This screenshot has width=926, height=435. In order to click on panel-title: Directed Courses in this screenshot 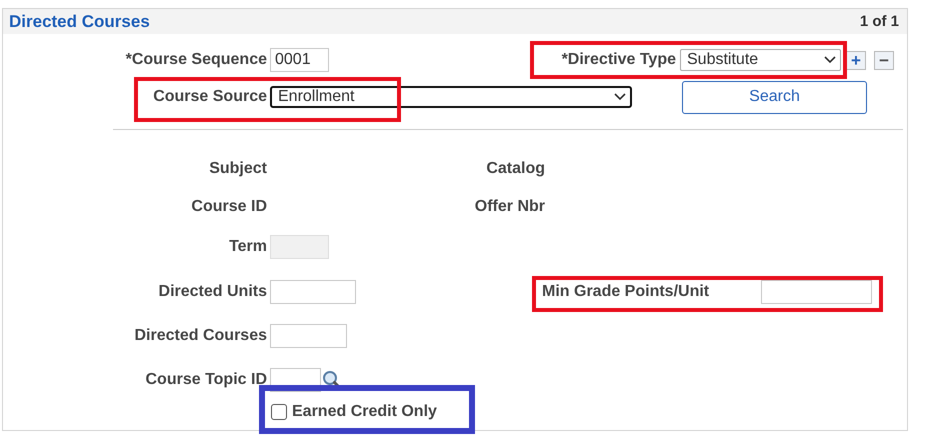, I will do `click(79, 22)`.